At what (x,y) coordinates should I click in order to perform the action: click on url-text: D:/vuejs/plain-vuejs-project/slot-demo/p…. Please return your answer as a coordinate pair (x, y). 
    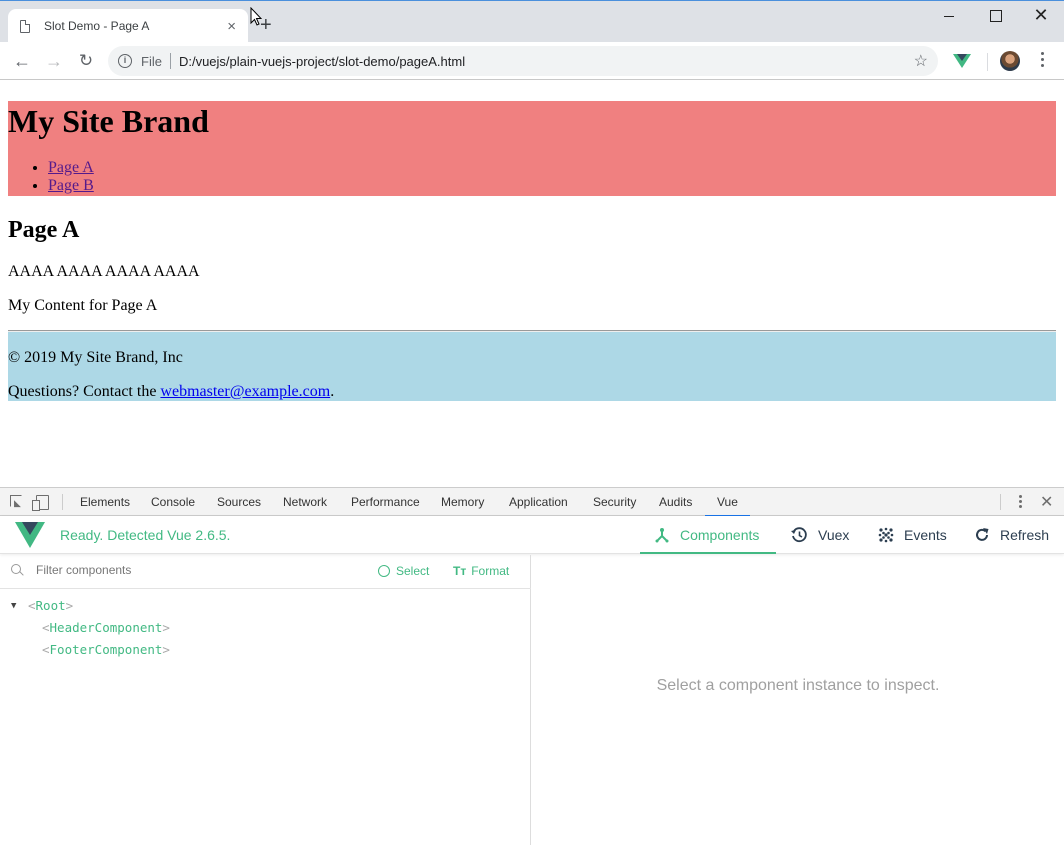
    Looking at the image, I should click on (546, 61).